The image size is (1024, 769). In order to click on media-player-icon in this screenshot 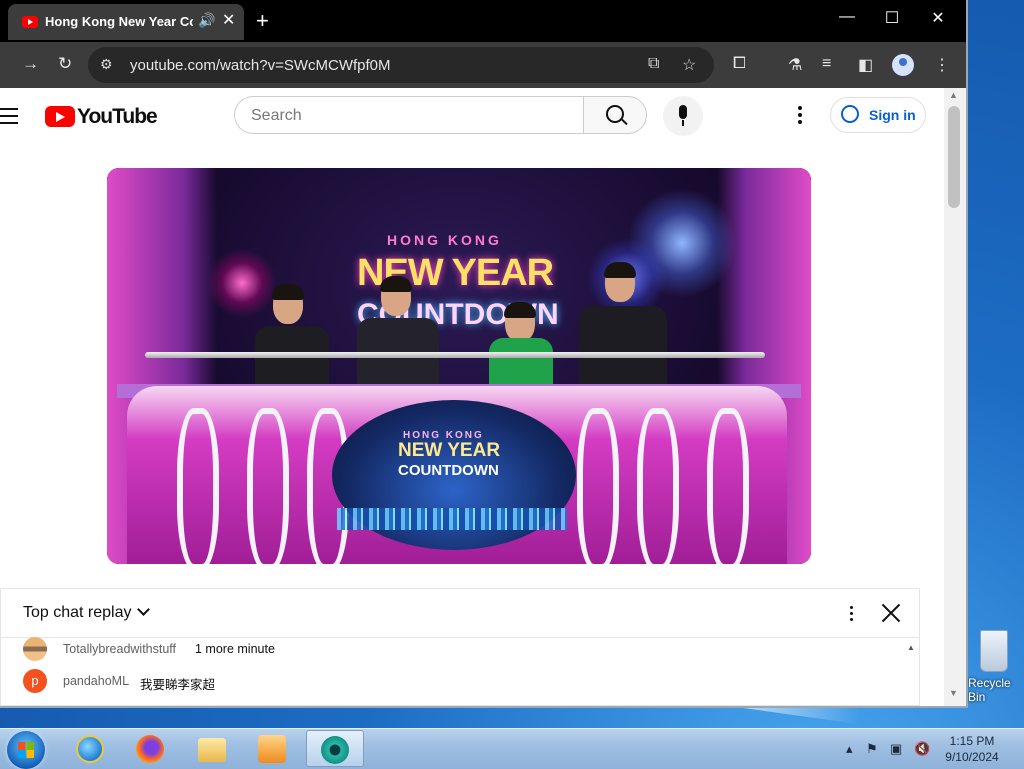, I will do `click(272, 749)`.